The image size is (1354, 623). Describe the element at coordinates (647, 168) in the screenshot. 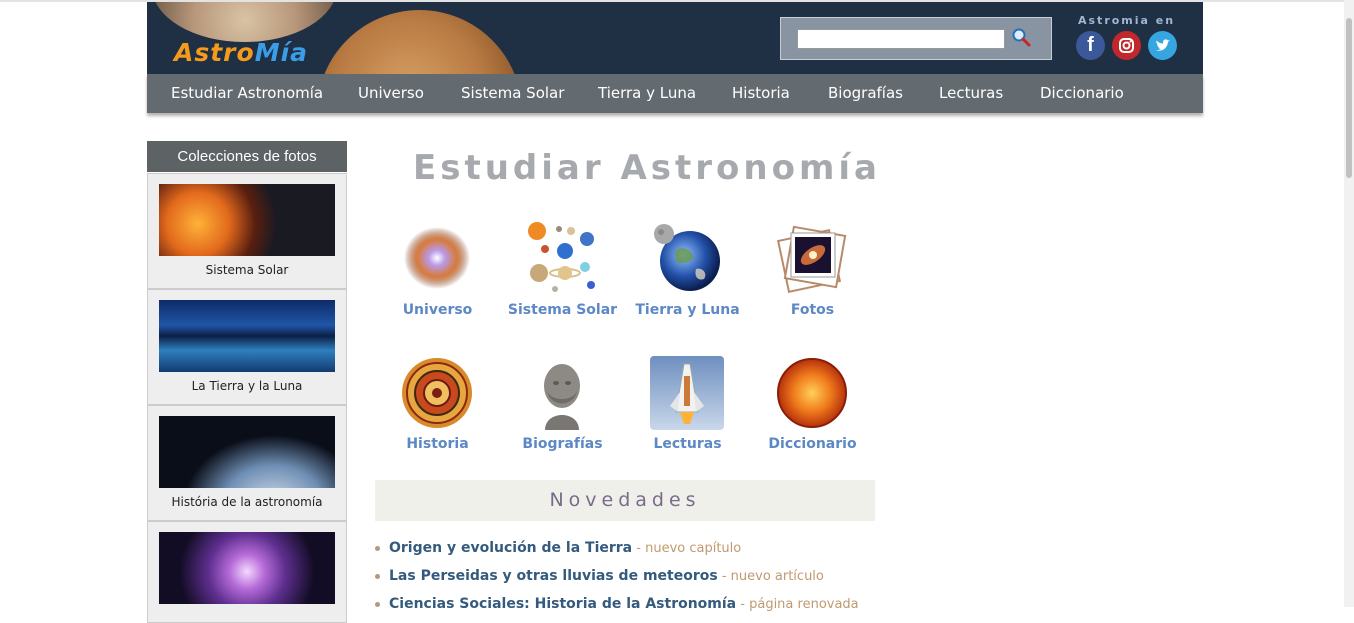

I see `page-title: Estudiar Astronomía` at that location.